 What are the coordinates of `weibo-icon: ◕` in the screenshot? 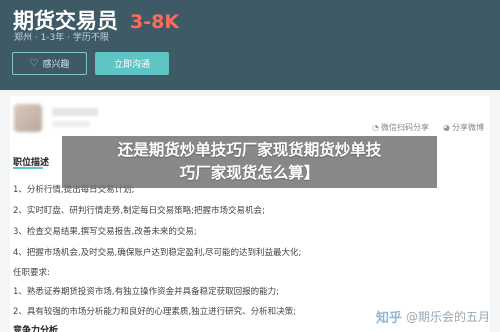 It's located at (446, 127).